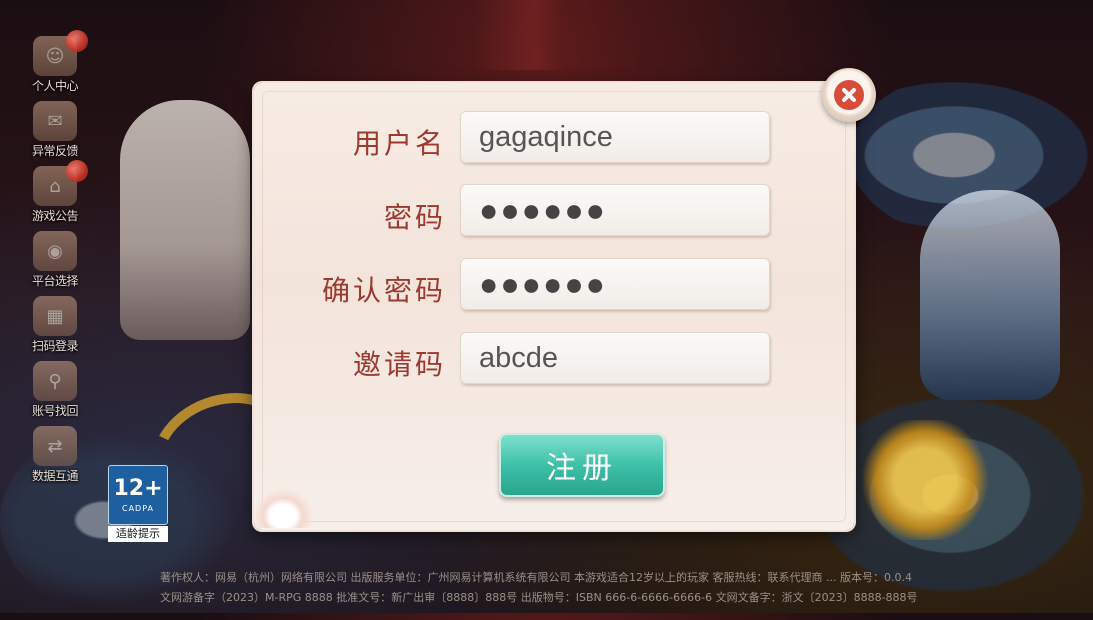 The image size is (1093, 620). Describe the element at coordinates (55, 216) in the screenshot. I see `sidebar-item-label: 游戏公告` at that location.